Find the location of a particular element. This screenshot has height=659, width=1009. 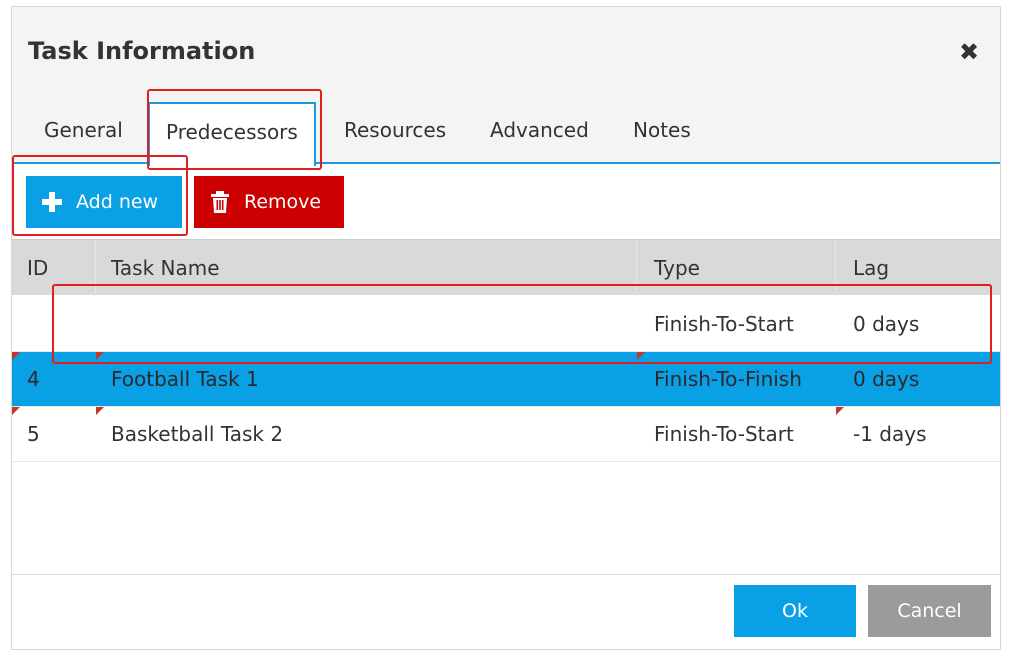

add-new-label: Add new is located at coordinates (117, 202).